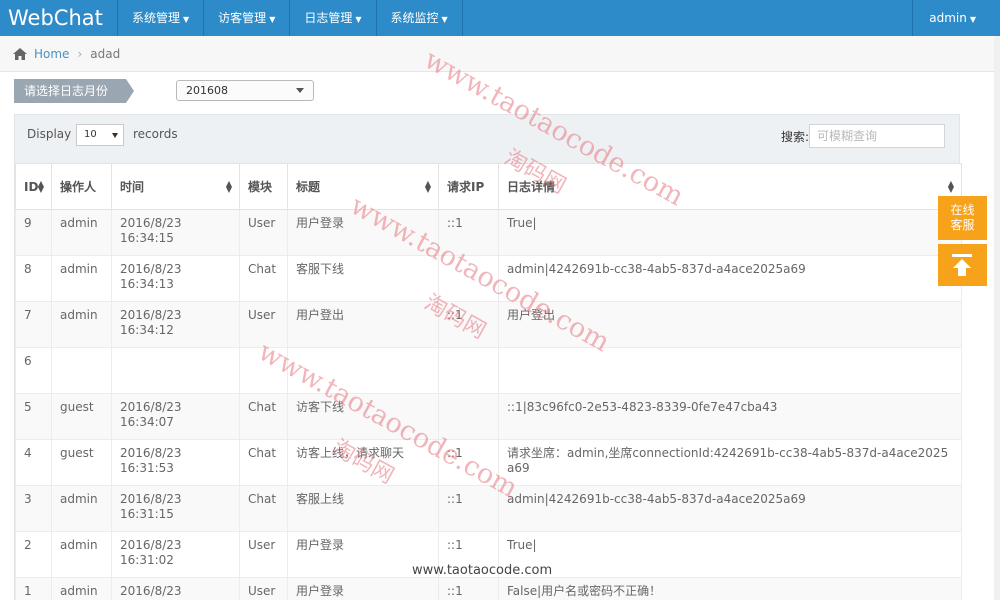  I want to click on table-row: 6, so click(488, 370).